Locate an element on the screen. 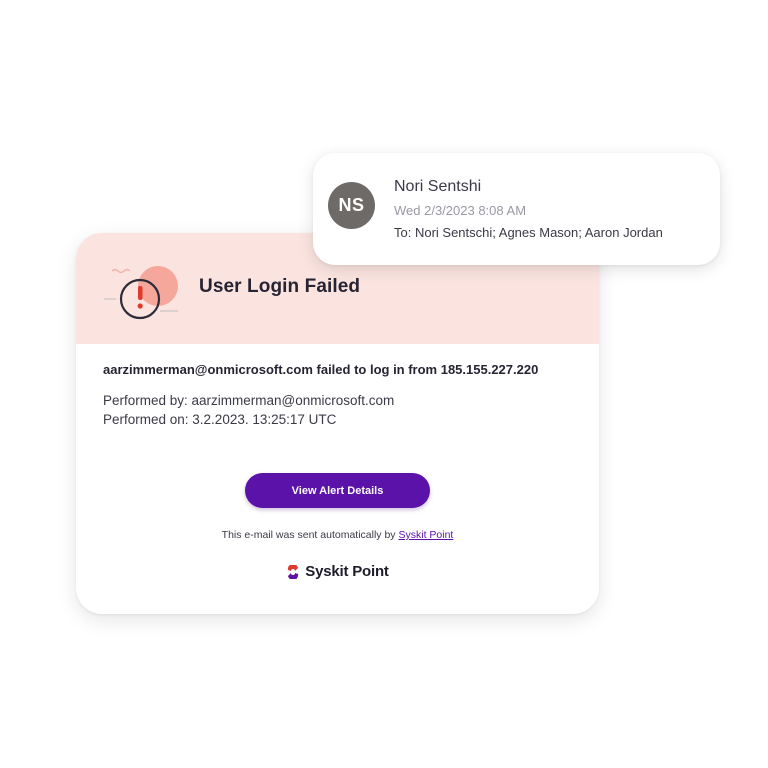 This screenshot has height=768, width=768. alert-title: User Login Failed is located at coordinates (280, 286).